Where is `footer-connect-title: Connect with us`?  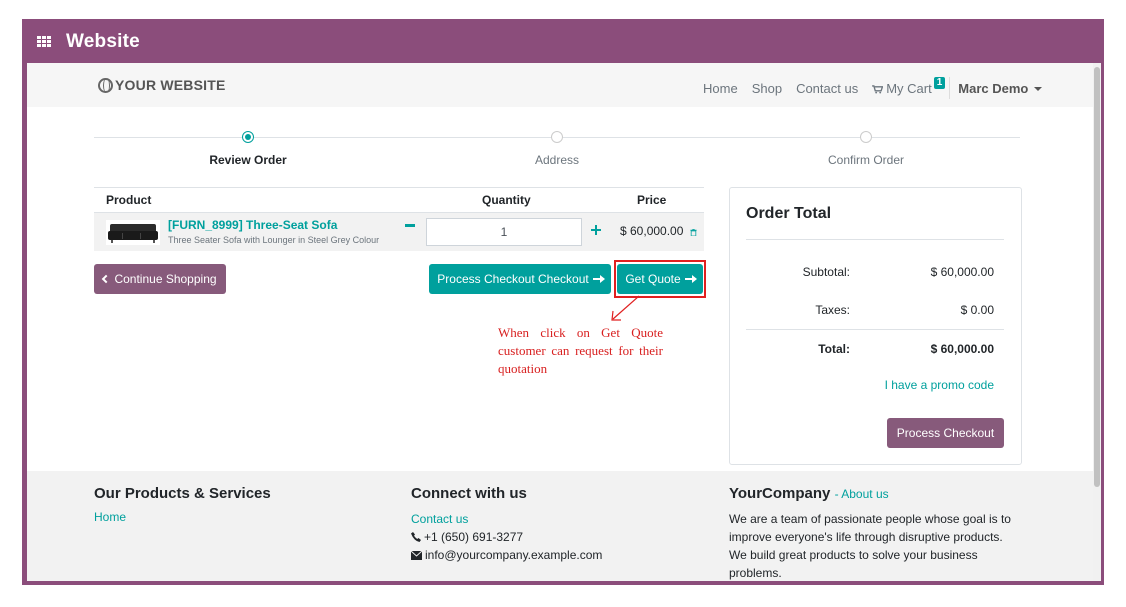 footer-connect-title: Connect with us is located at coordinates (469, 493).